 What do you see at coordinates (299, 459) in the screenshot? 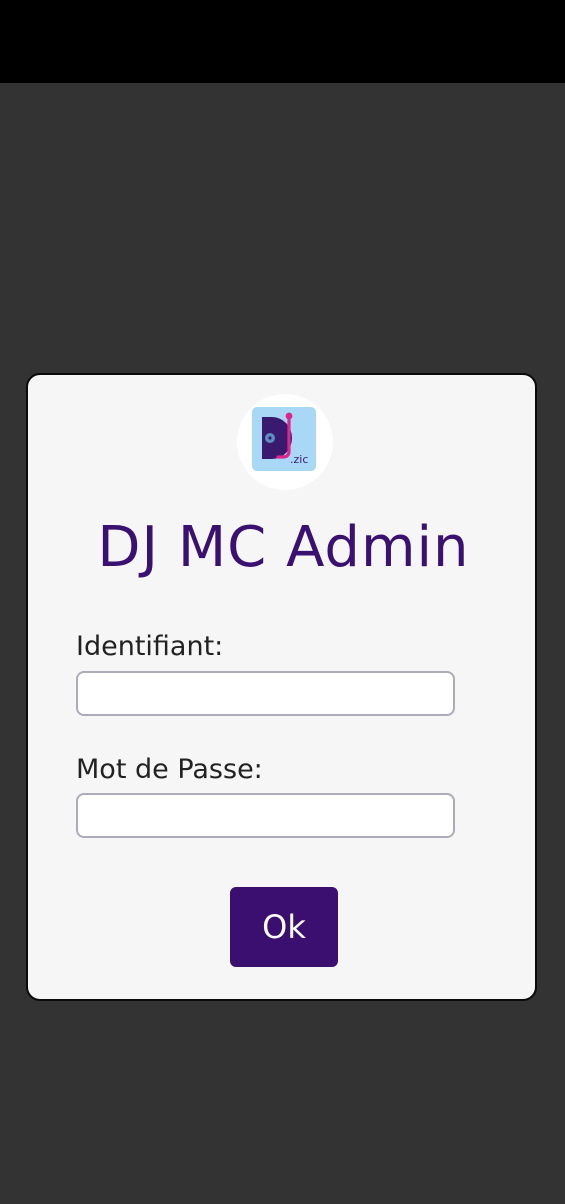
I see `logo-text: .zic` at bounding box center [299, 459].